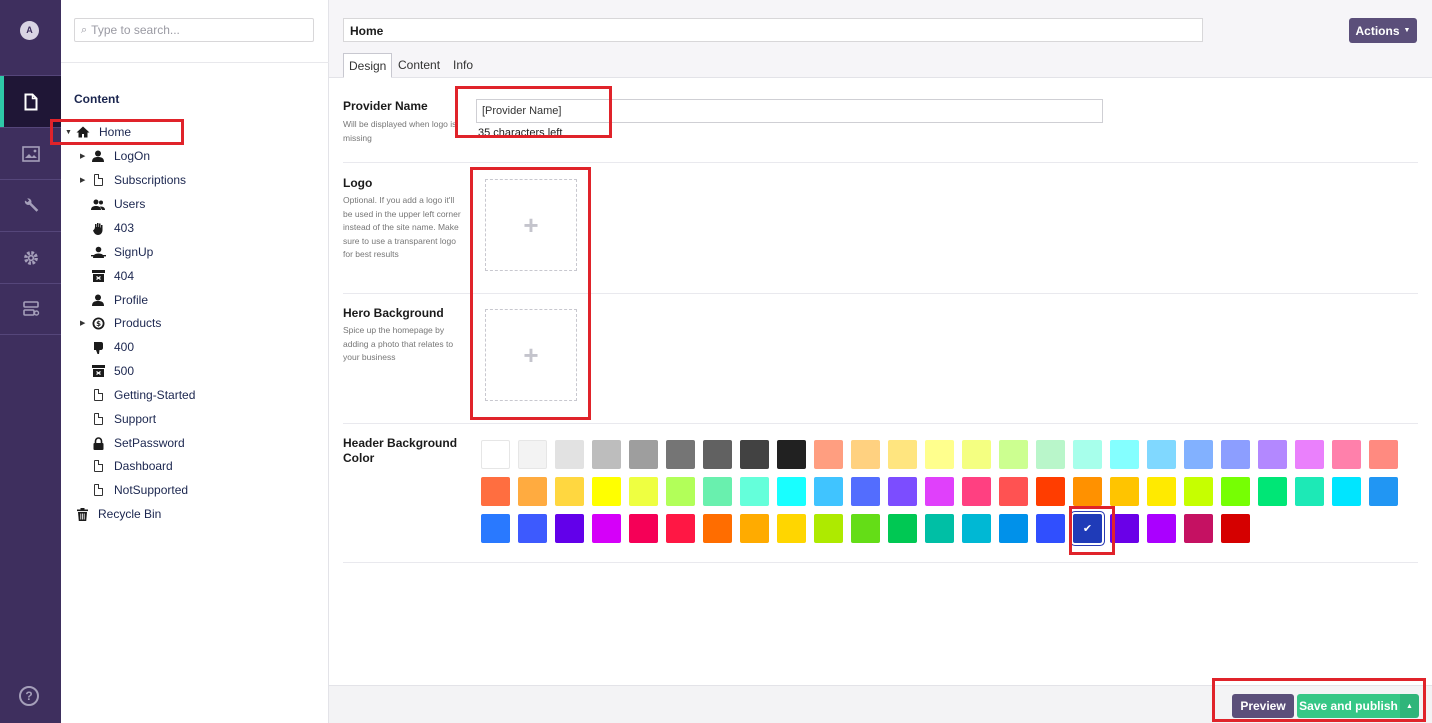 This screenshot has width=1432, height=723. What do you see at coordinates (117, 514) in the screenshot?
I see `tree-node-recycle-bin: Recycle Bin` at bounding box center [117, 514].